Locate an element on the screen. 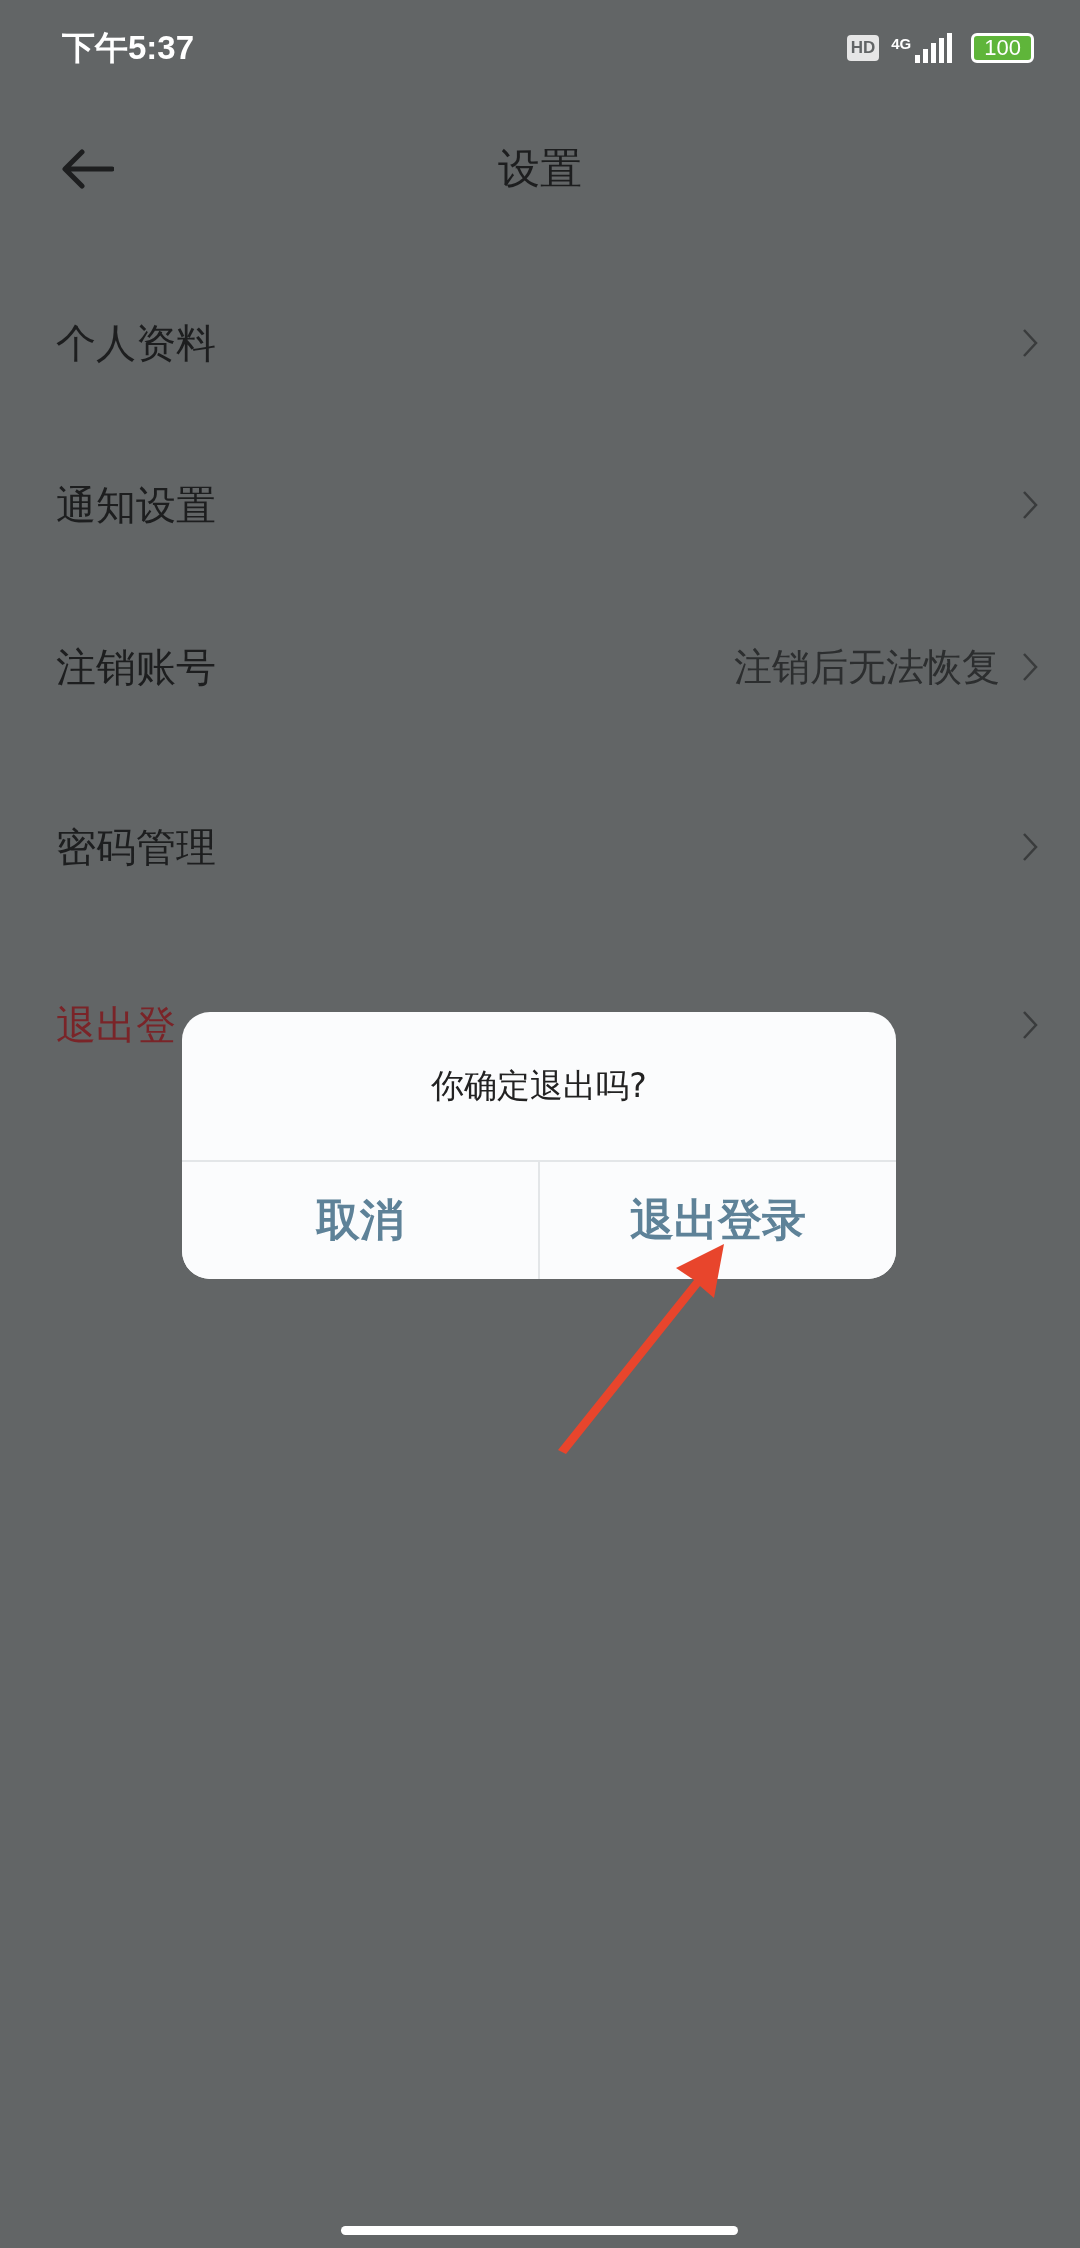 This screenshot has width=1080, height=2248. back-arrow-icon is located at coordinates (88, 169).